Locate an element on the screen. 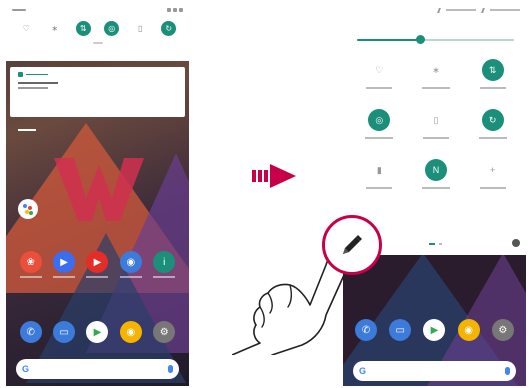  status-text-placeholder is located at coordinates (461, 10).